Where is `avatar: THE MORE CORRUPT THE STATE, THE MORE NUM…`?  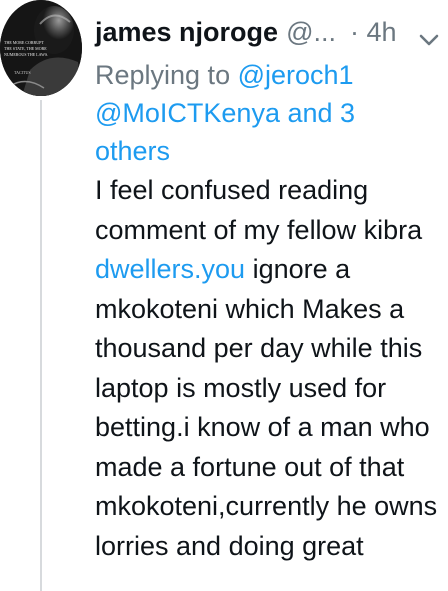 avatar: THE MORE CORRUPT THE STATE, THE MORE NUM… is located at coordinates (41, 48).